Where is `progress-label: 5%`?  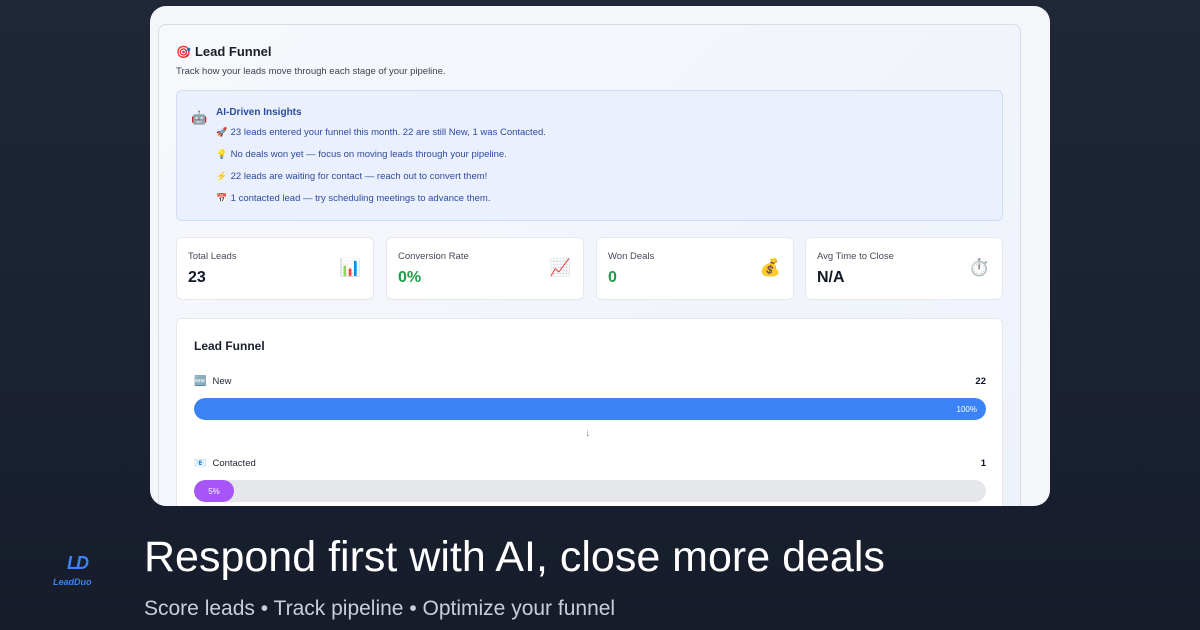
progress-label: 5% is located at coordinates (214, 491).